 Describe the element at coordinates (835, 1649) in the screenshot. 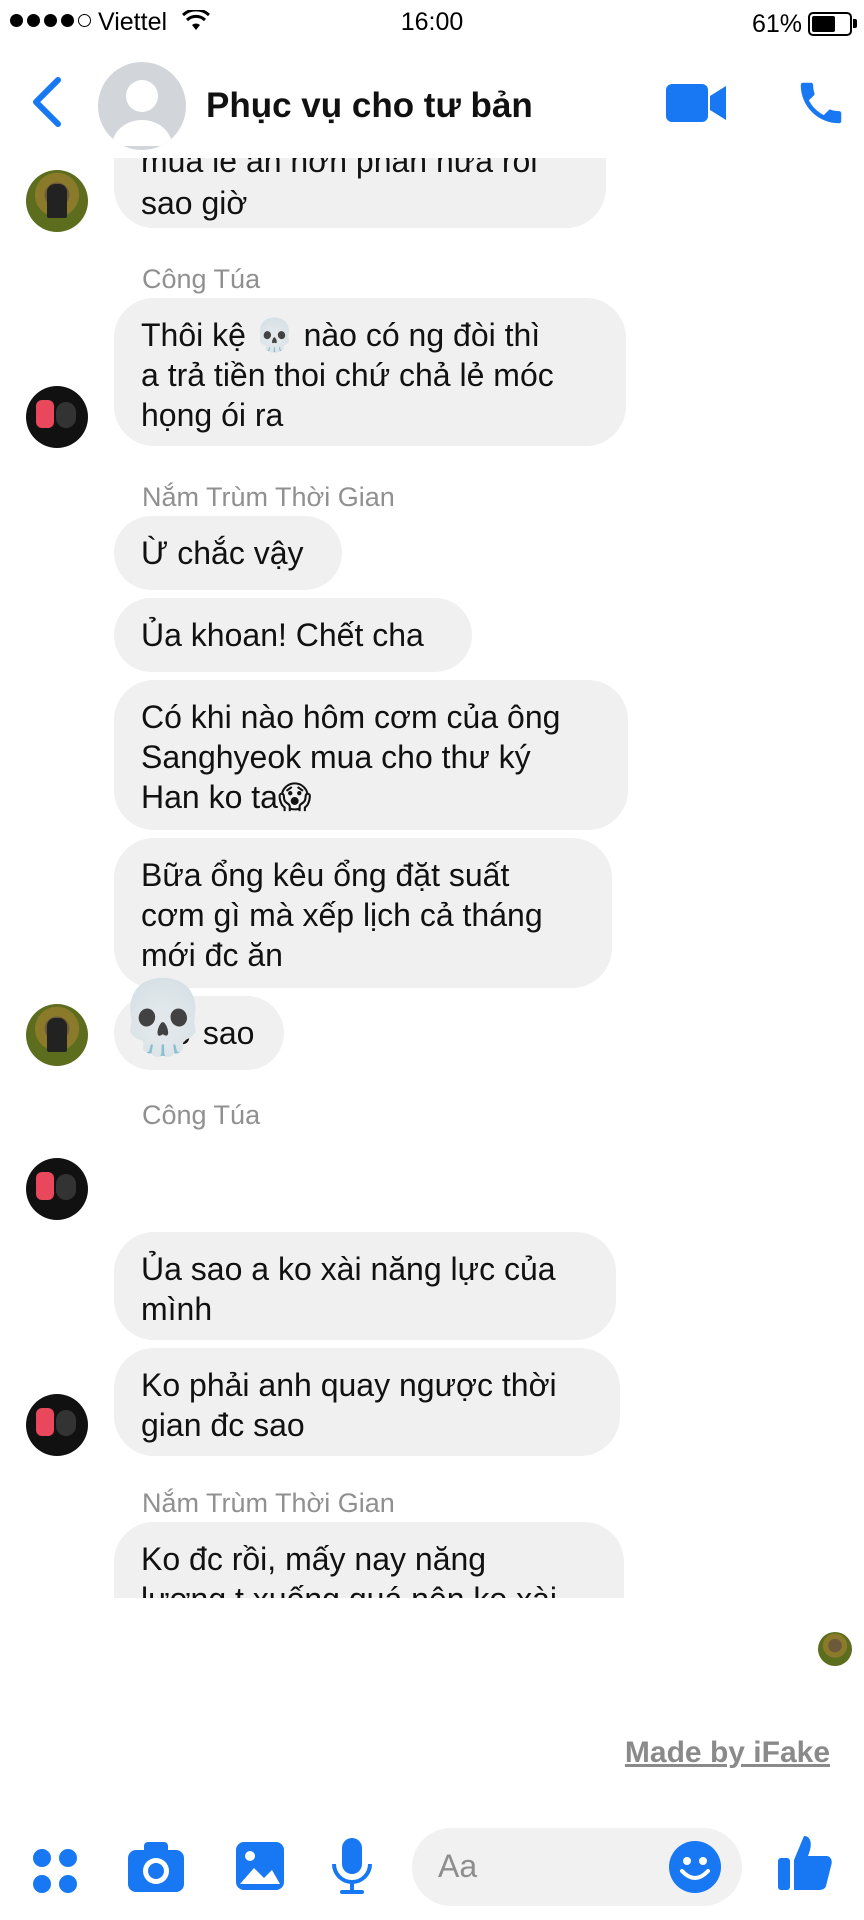

I see `seen-receipt-avatar` at that location.